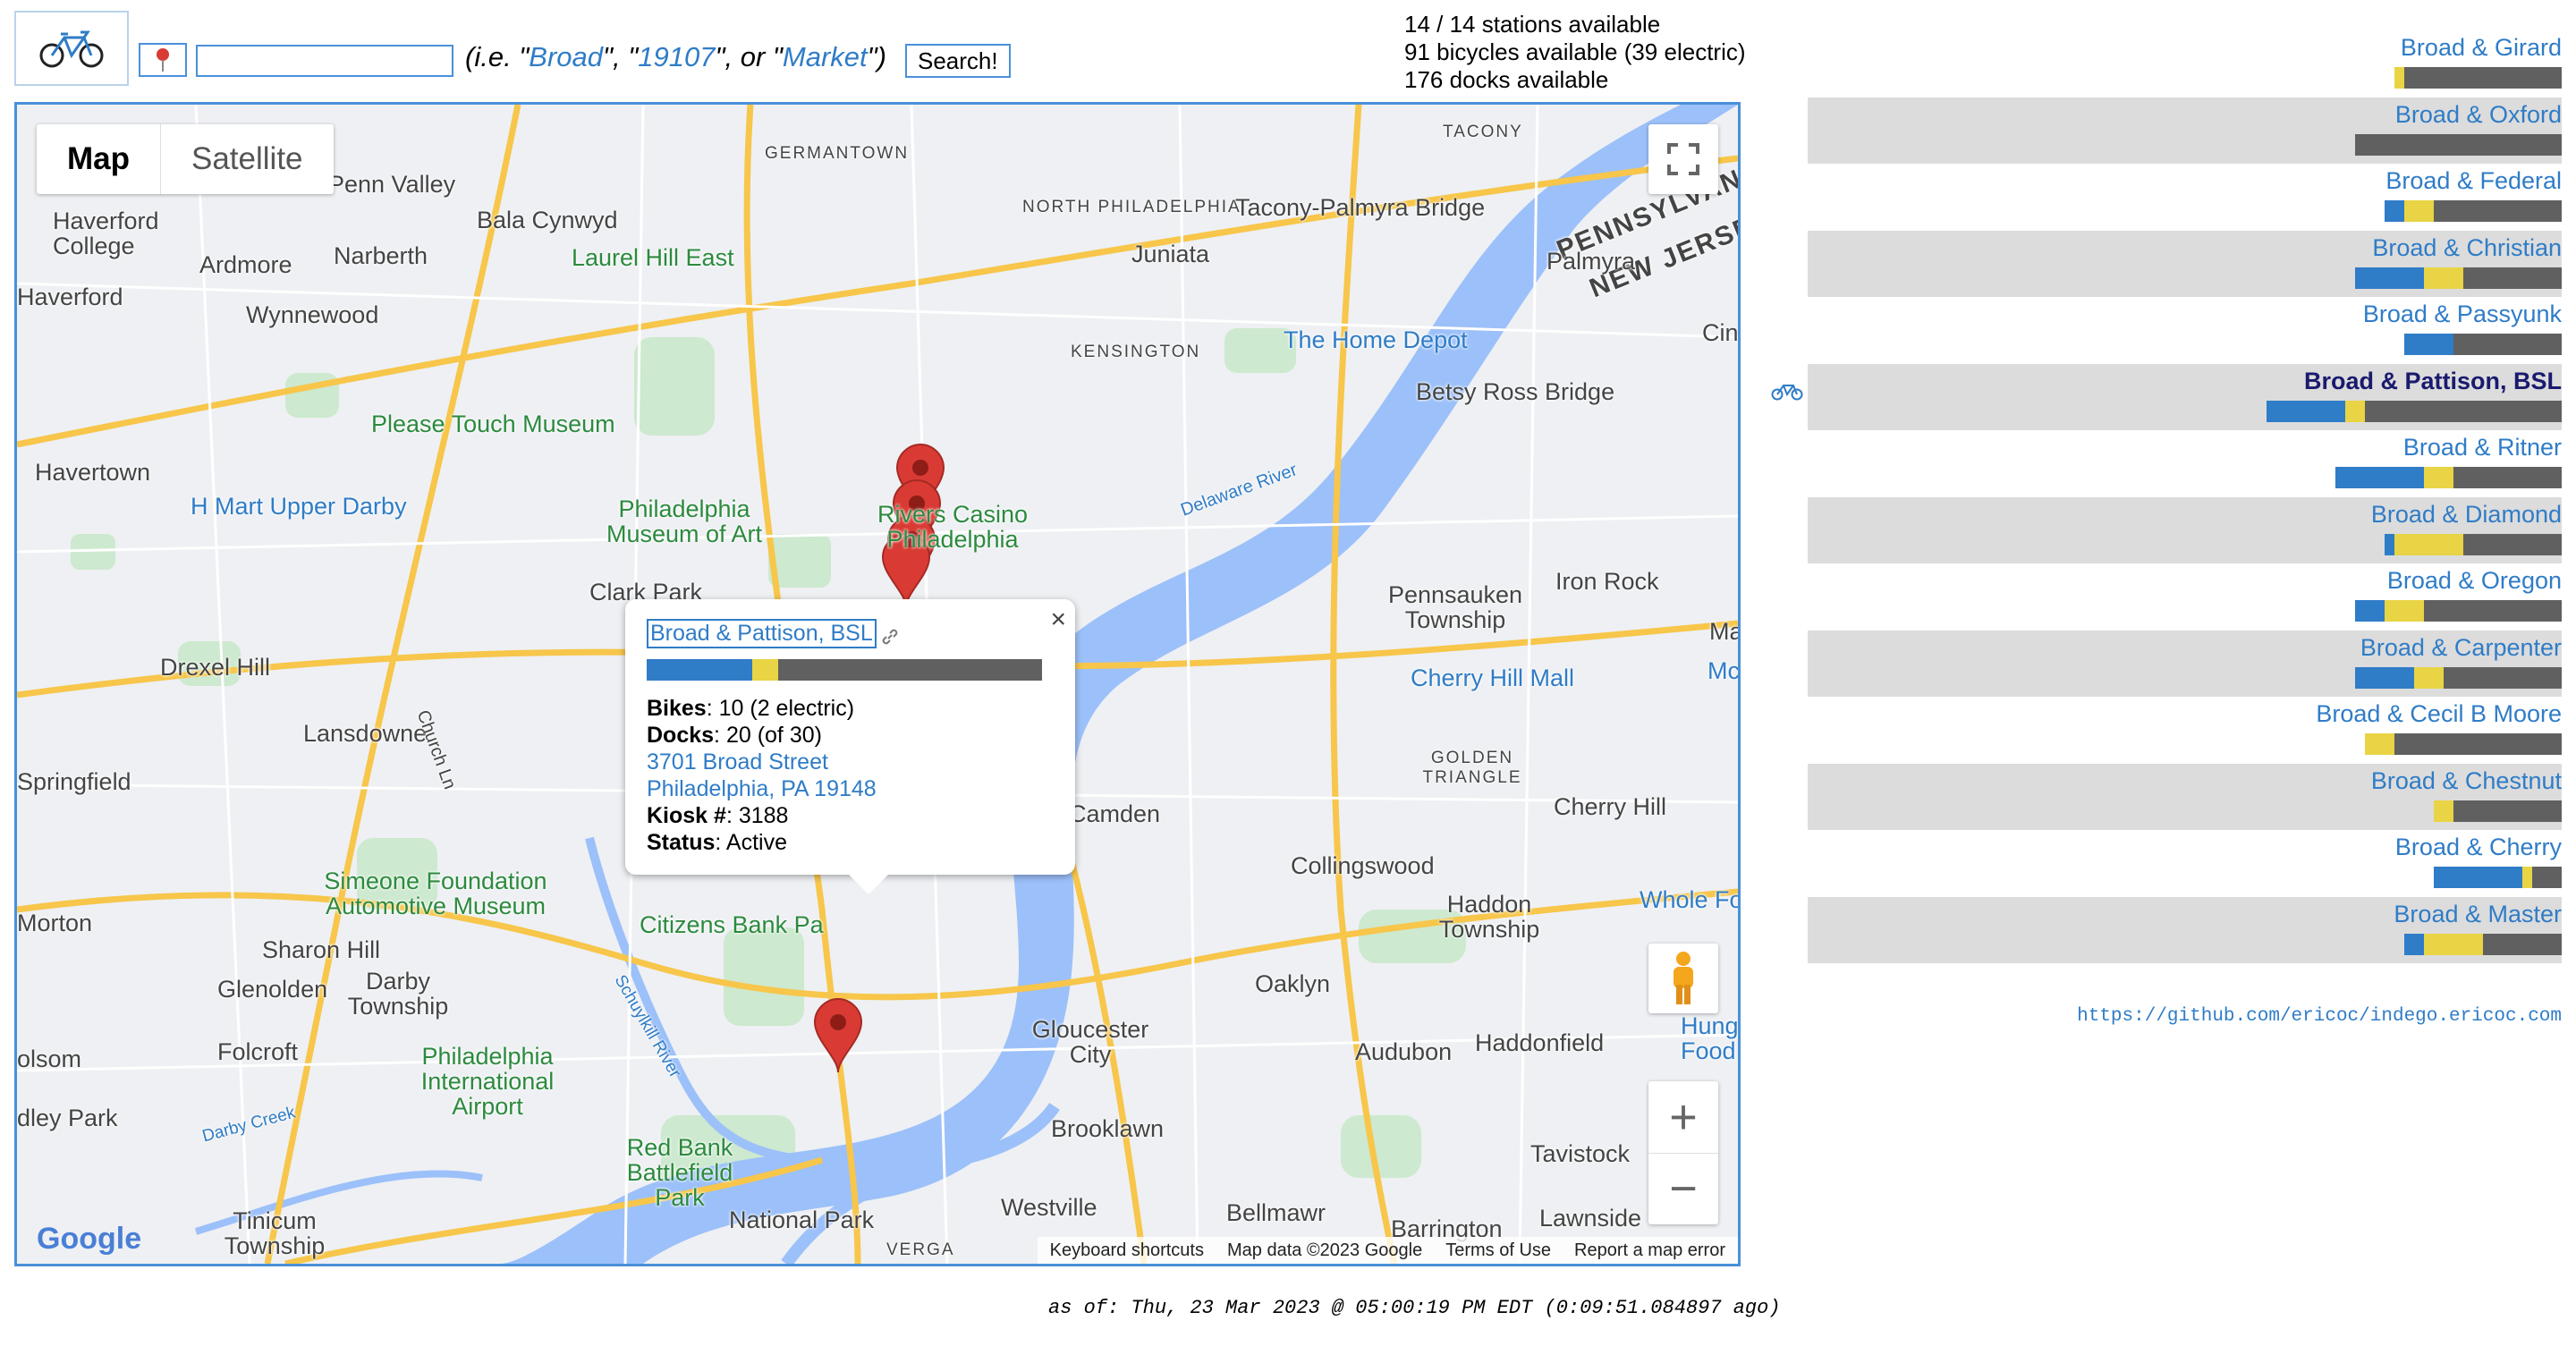 The image size is (2576, 1363). Describe the element at coordinates (93, 472) in the screenshot. I see `map-label: Havertown` at that location.